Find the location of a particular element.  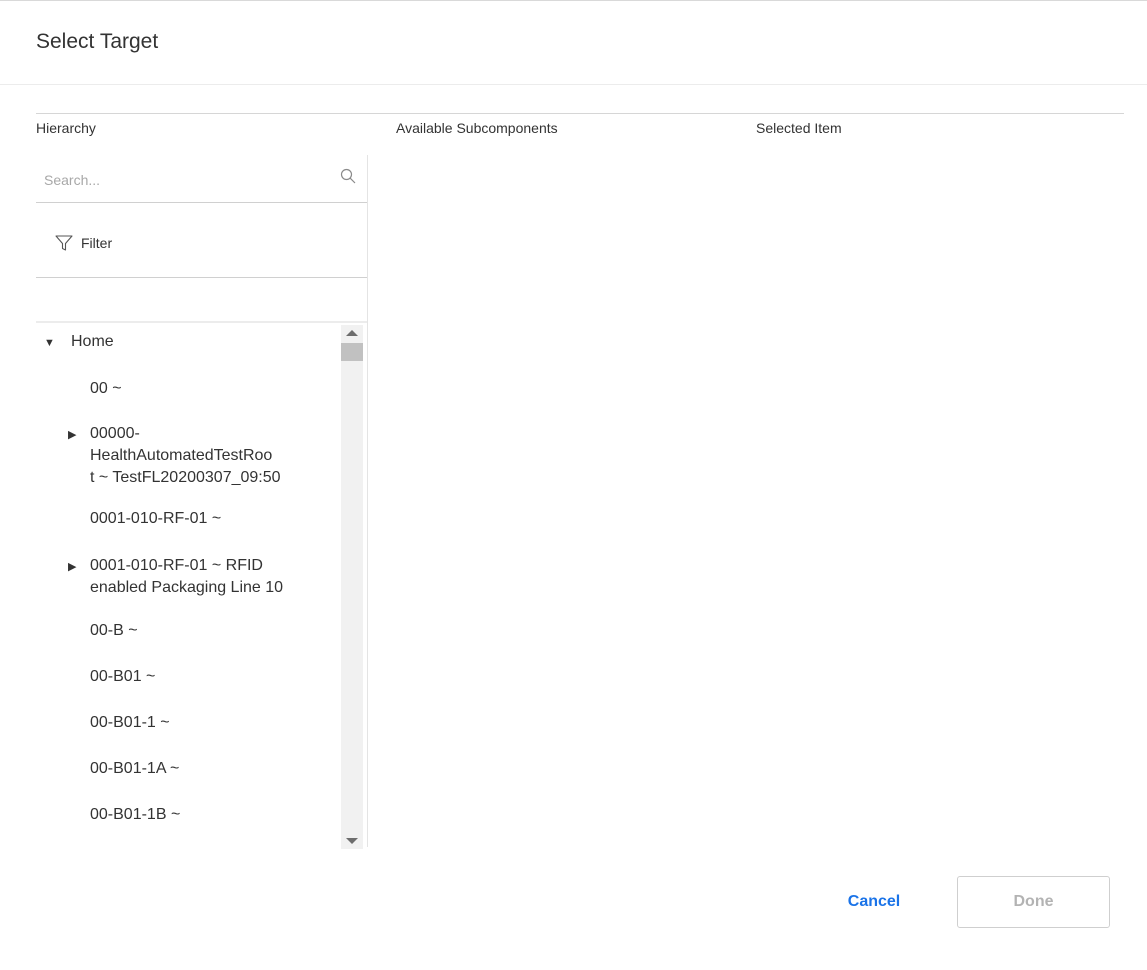

column-header-available-subcomponents: Available Subcomponents is located at coordinates (477, 128).